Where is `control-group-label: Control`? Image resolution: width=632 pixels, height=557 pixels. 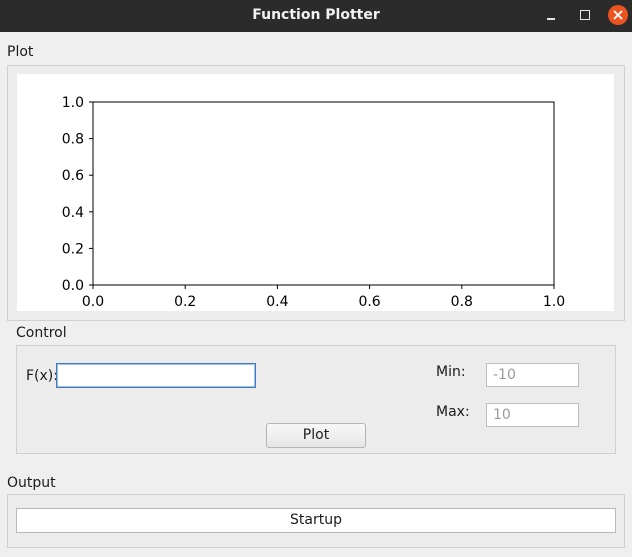 control-group-label: Control is located at coordinates (41, 333).